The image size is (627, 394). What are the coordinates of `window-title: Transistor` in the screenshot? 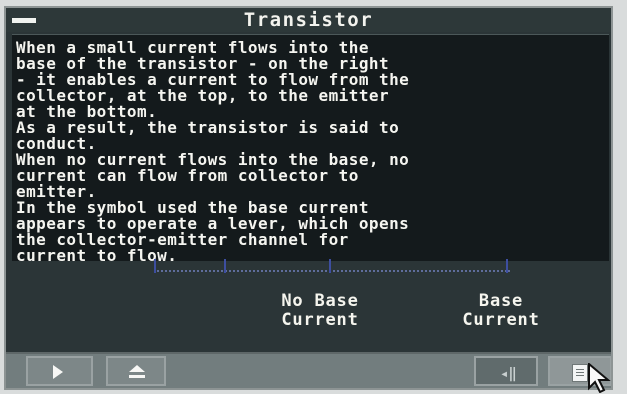 It's located at (308, 20).